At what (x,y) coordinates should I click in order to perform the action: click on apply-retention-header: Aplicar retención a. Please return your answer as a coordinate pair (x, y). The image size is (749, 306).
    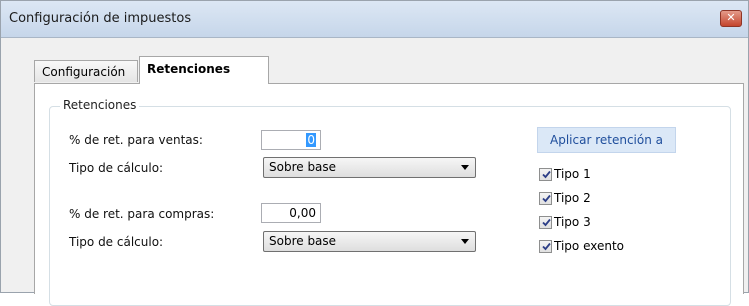
    Looking at the image, I should click on (606, 140).